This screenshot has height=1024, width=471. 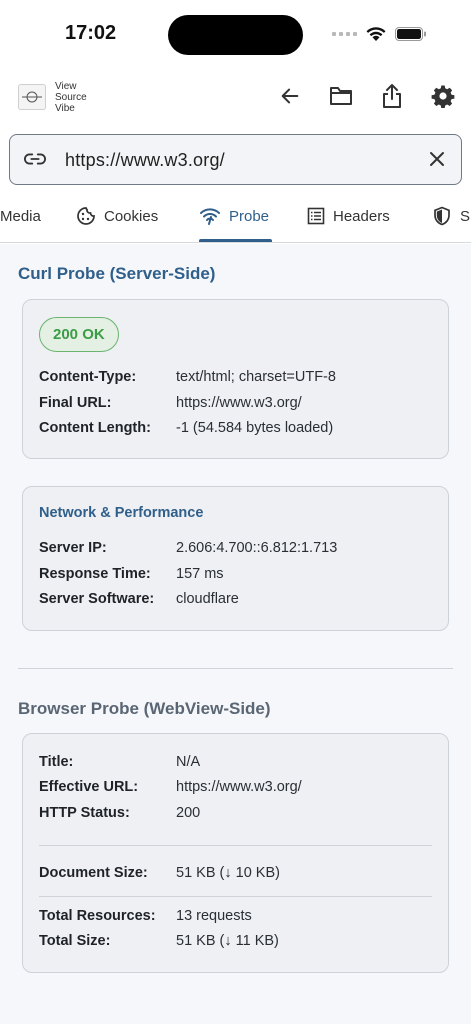 I want to click on status-time: 17:02, so click(x=91, y=33).